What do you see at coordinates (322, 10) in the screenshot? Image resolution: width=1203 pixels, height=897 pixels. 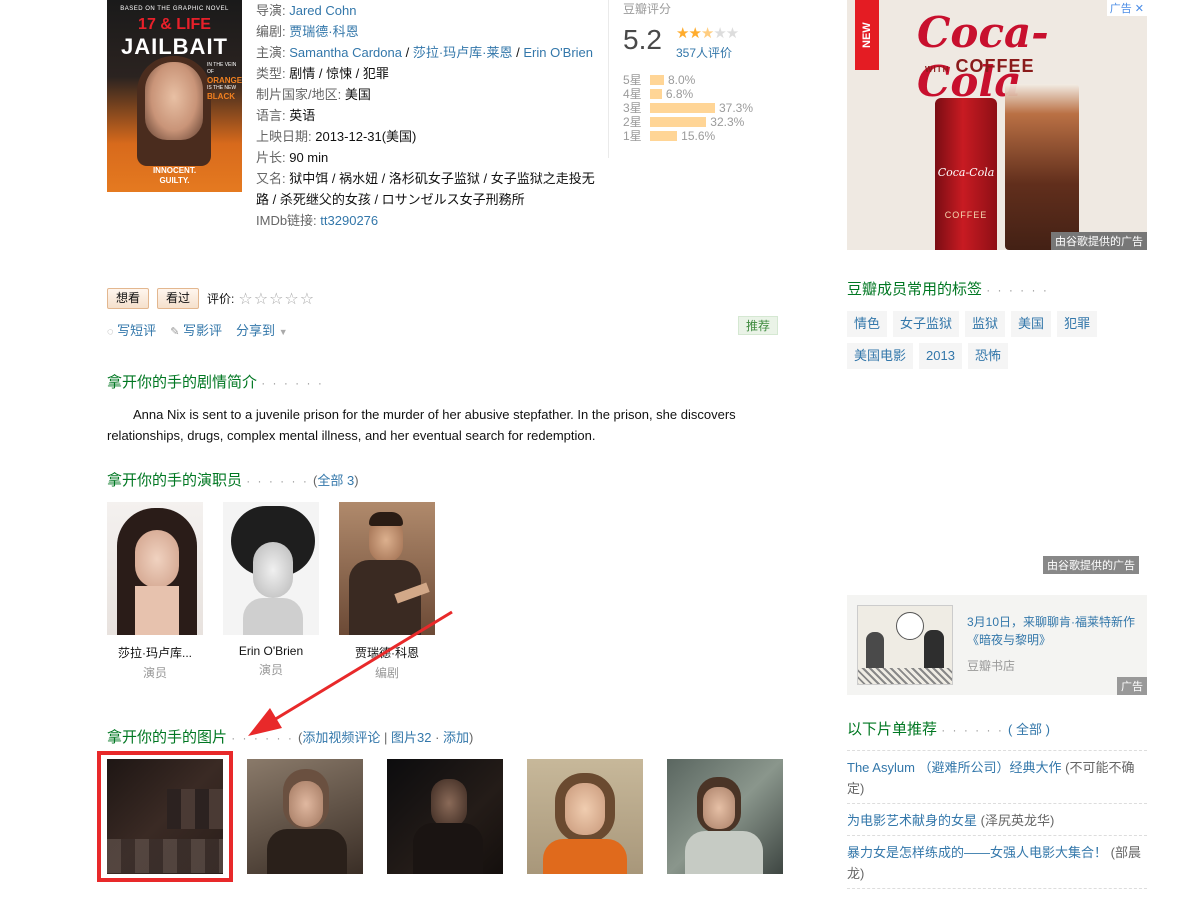 I see `director-link: Jared Cohn` at bounding box center [322, 10].